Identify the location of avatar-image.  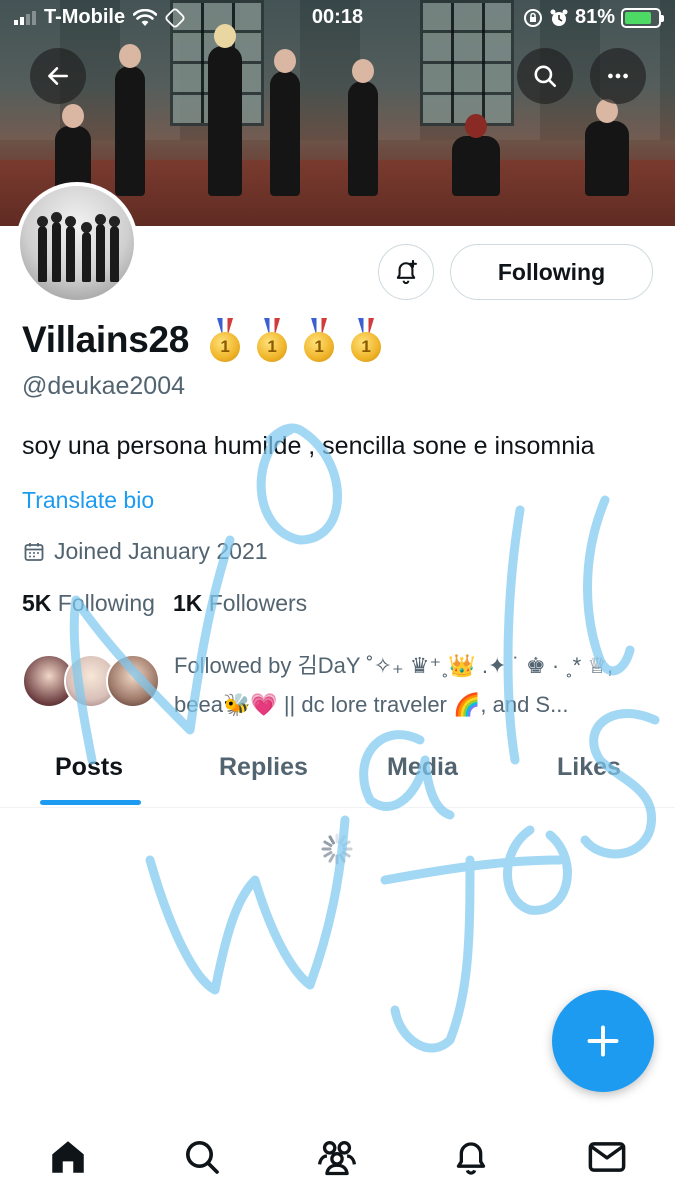
(77, 243).